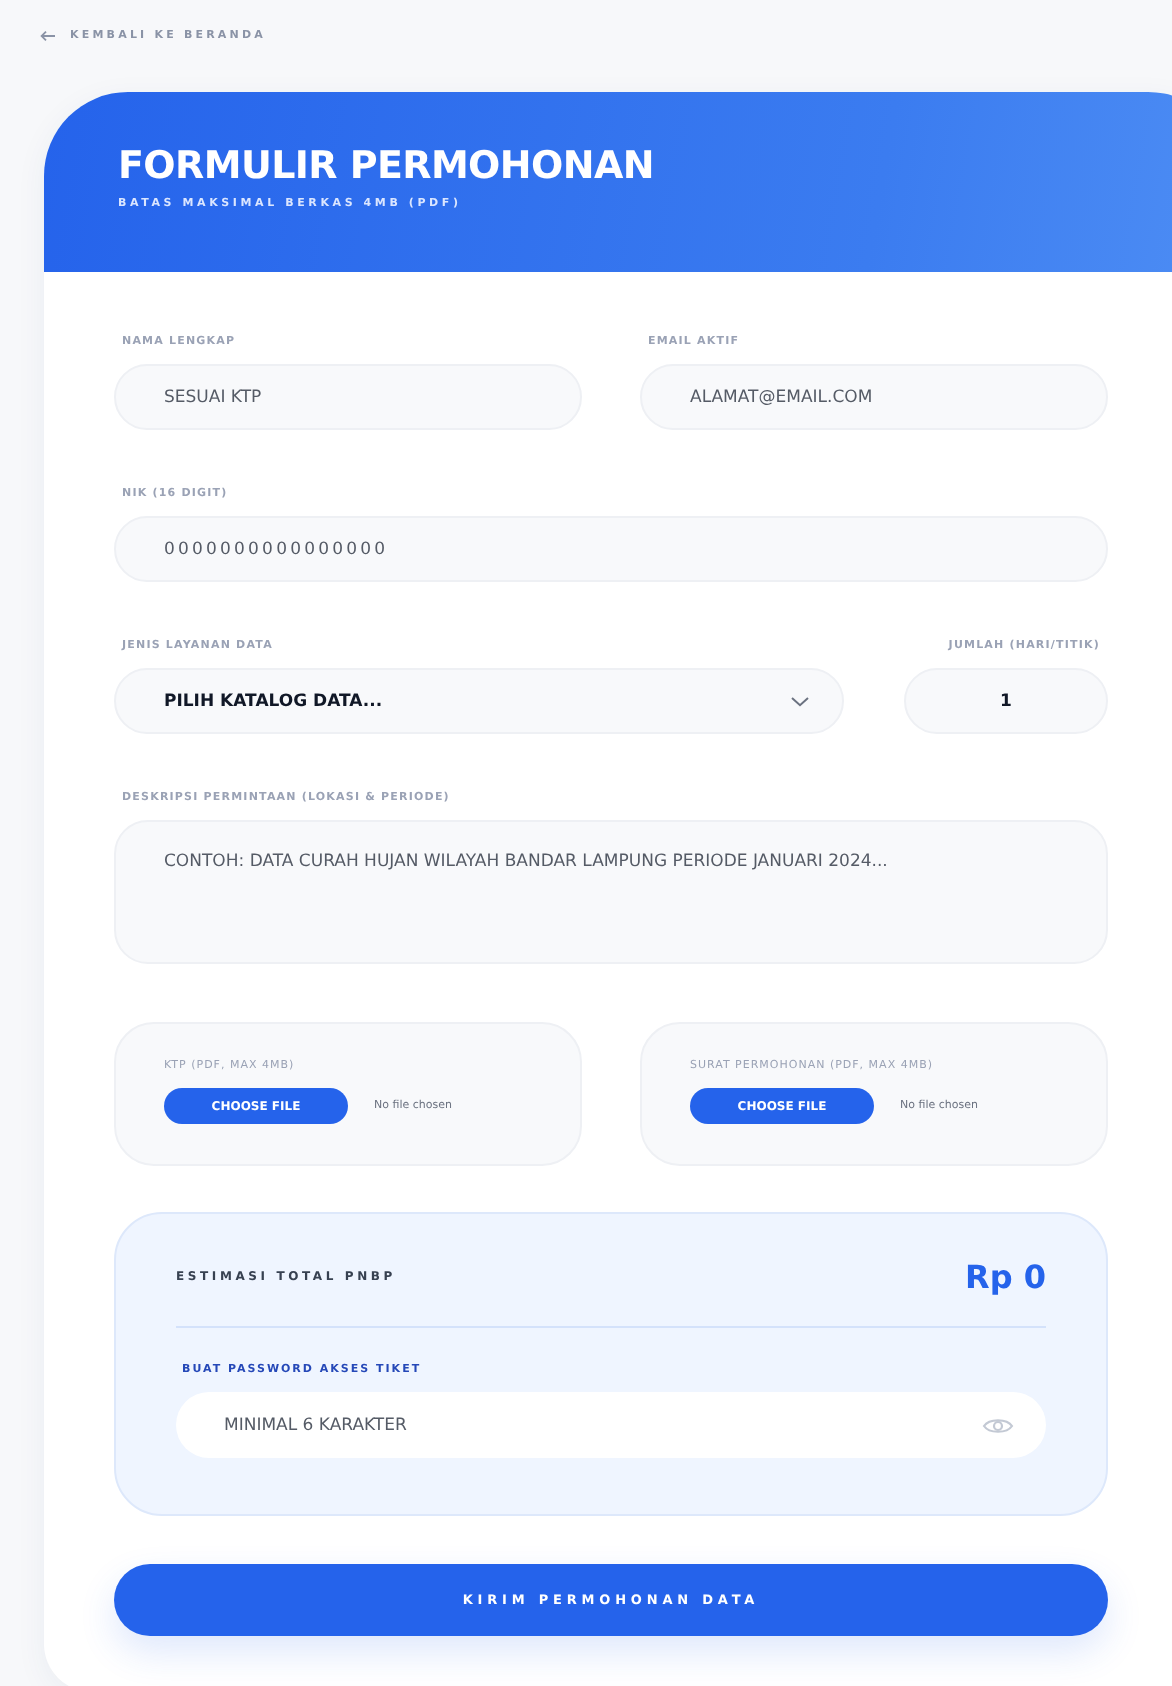 The height and width of the screenshot is (1686, 1172). Describe the element at coordinates (998, 1425) in the screenshot. I see `eye-icon` at that location.